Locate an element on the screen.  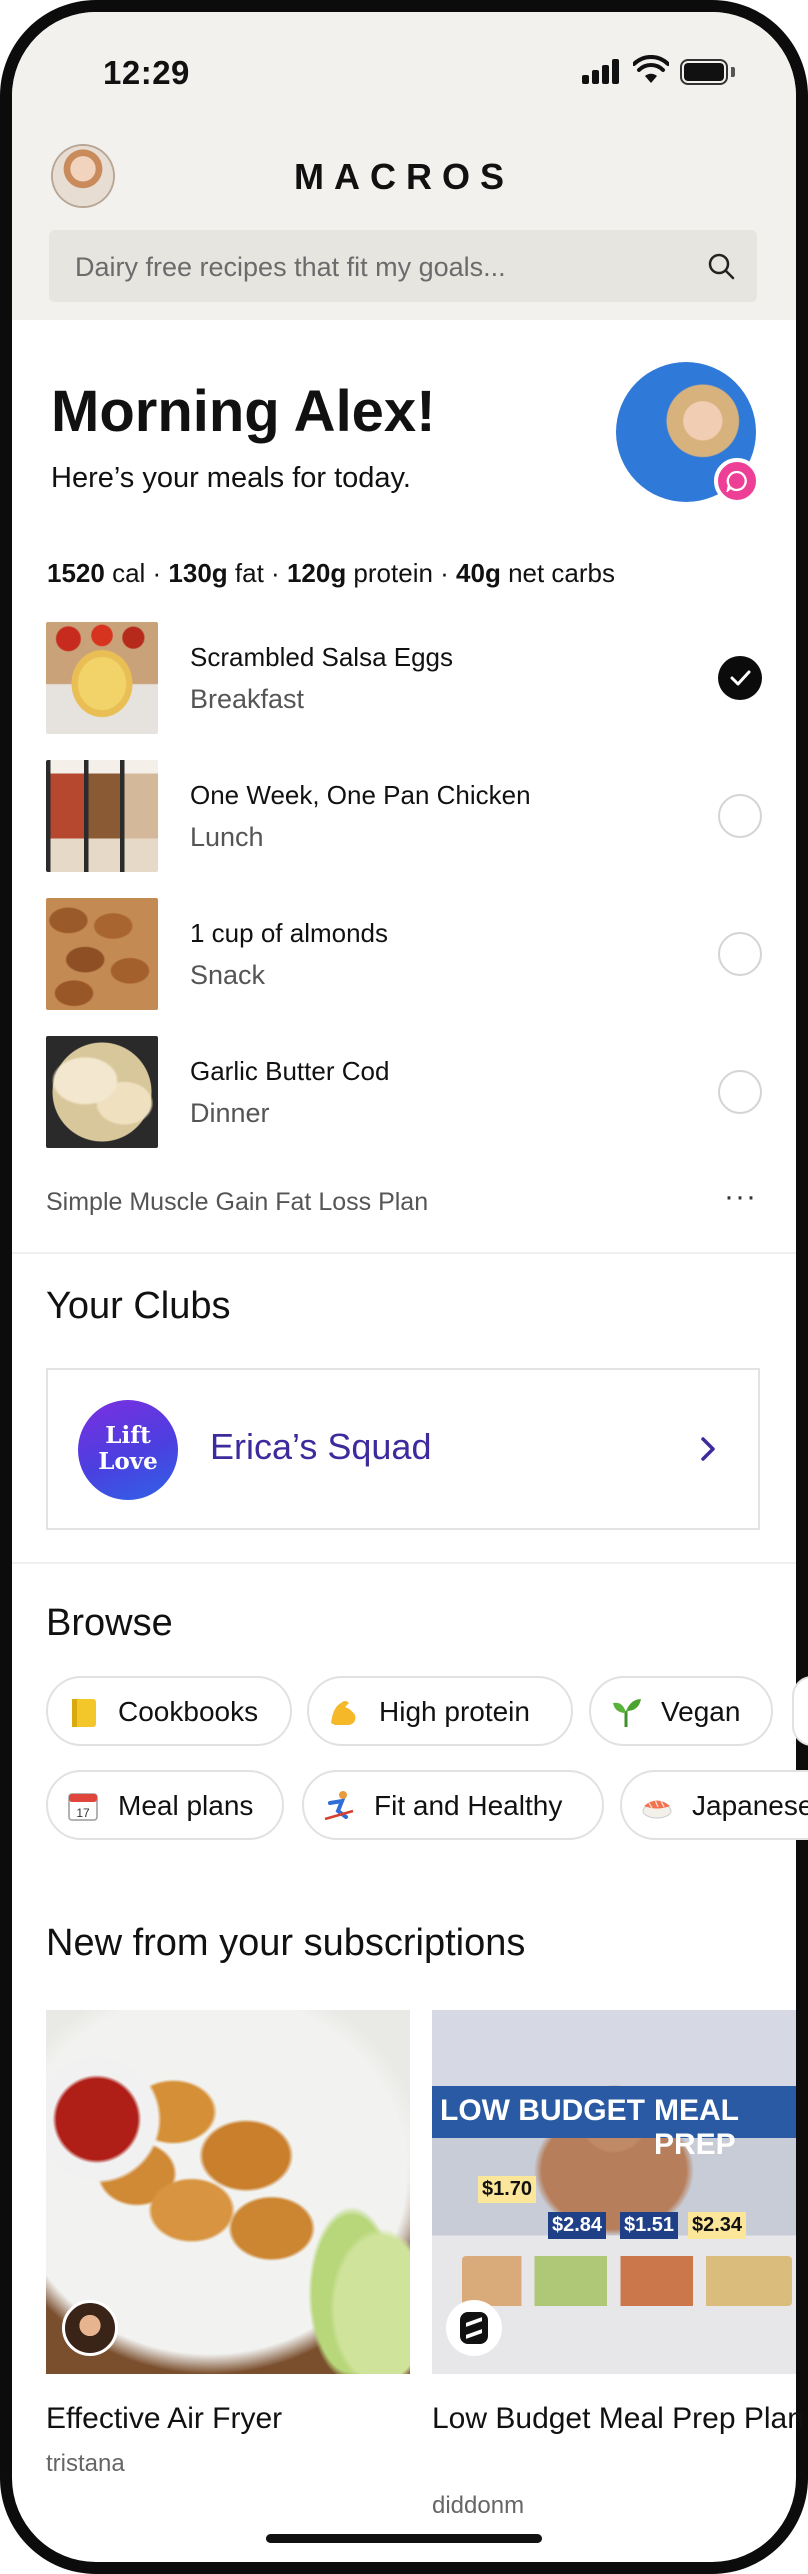
status-time: 12:29 is located at coordinates (146, 72).